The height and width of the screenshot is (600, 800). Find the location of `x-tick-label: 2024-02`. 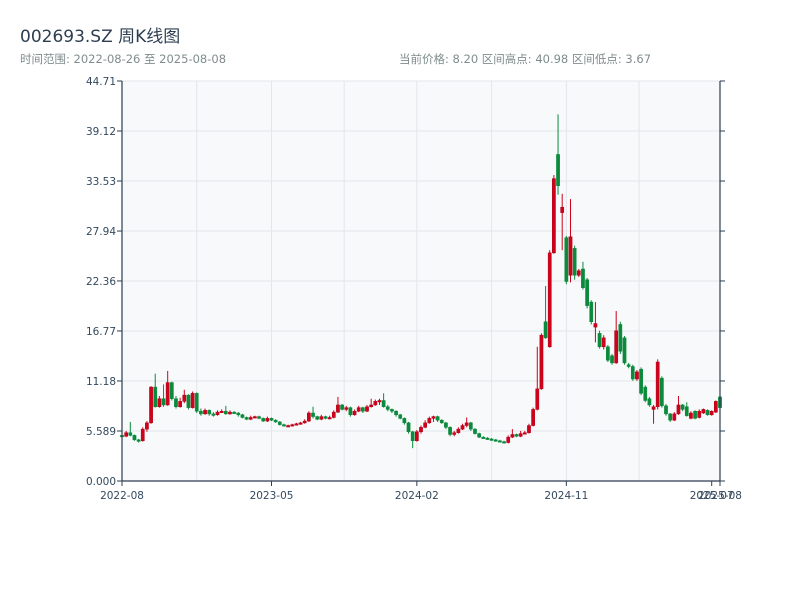

x-tick-label: 2024-02 is located at coordinates (417, 496).